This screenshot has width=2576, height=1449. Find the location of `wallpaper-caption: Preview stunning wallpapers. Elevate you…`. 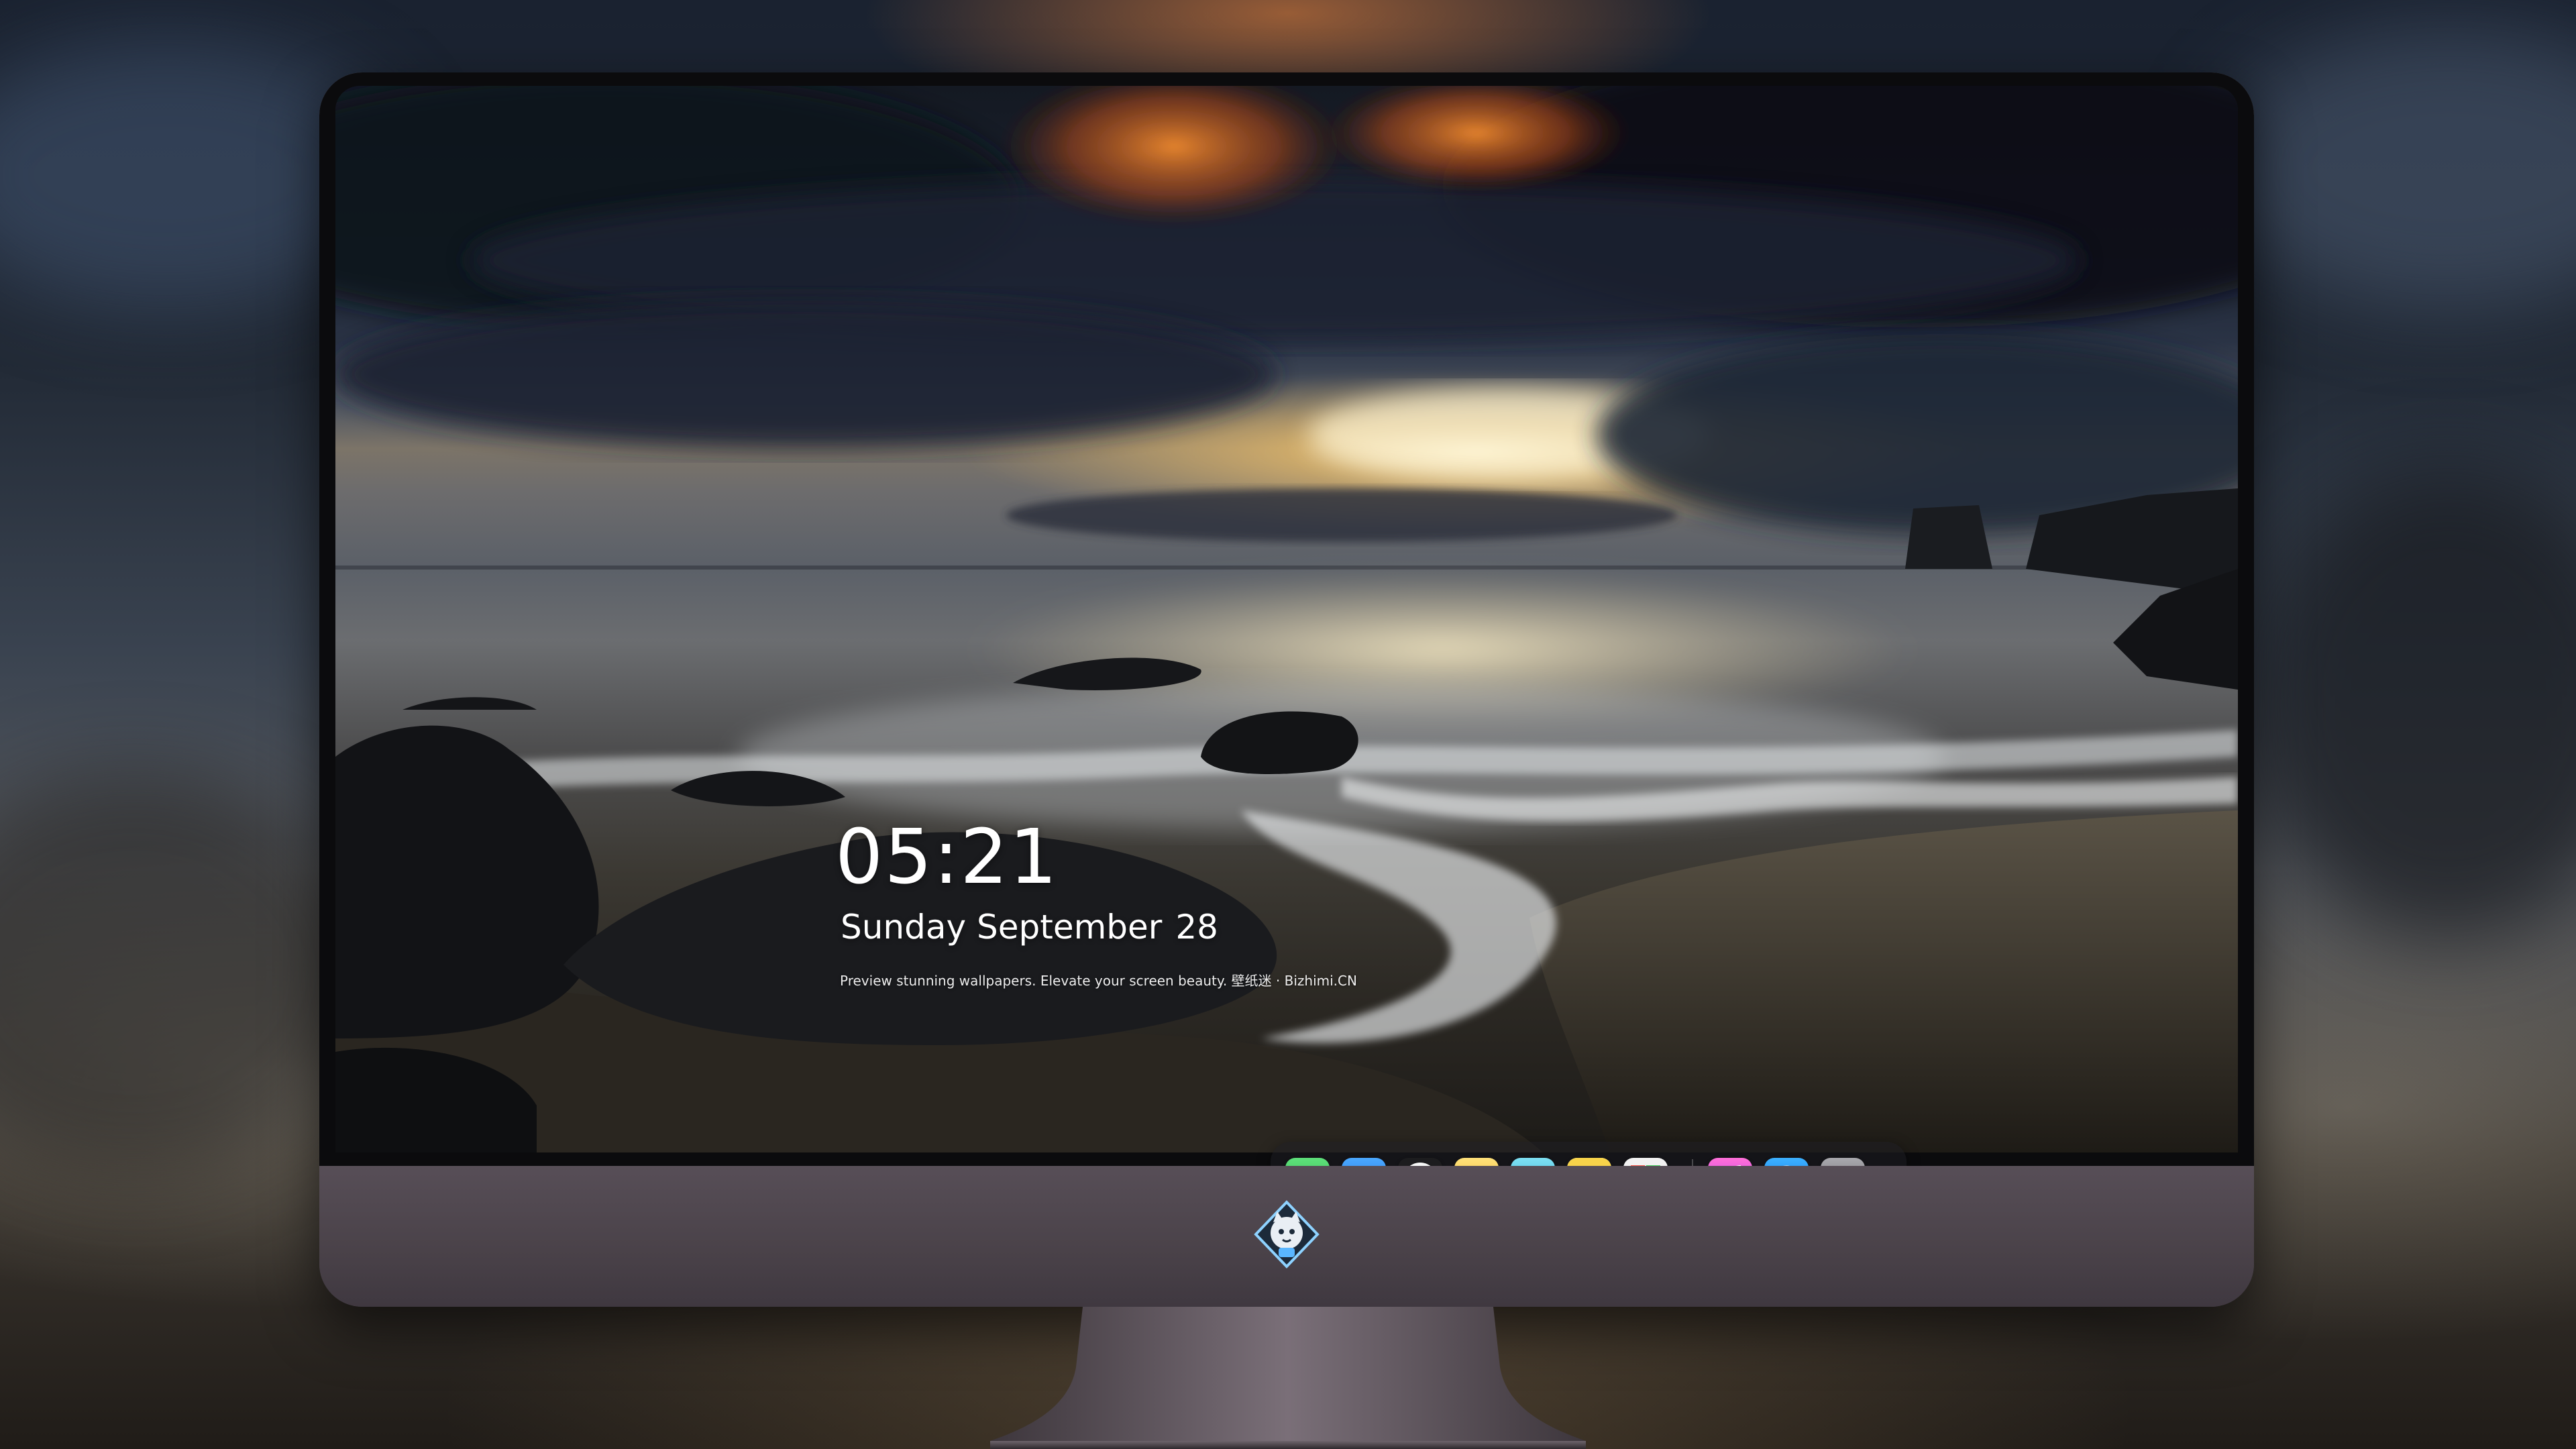

wallpaper-caption: Preview stunning wallpapers. Elevate you… is located at coordinates (1098, 981).